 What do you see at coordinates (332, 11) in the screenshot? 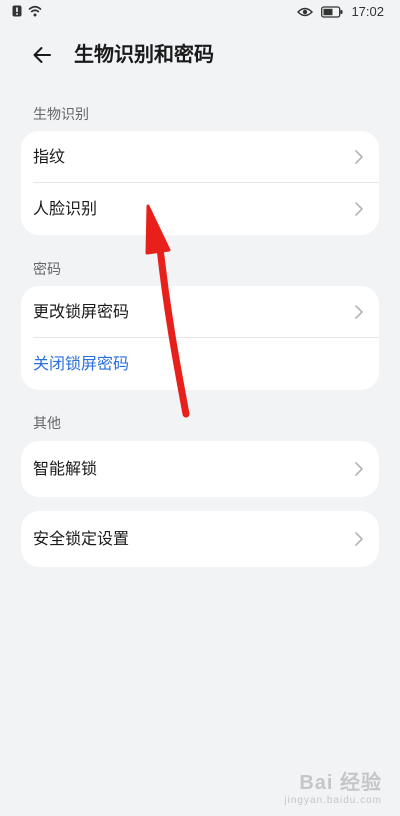
I see `battery-icon` at bounding box center [332, 11].